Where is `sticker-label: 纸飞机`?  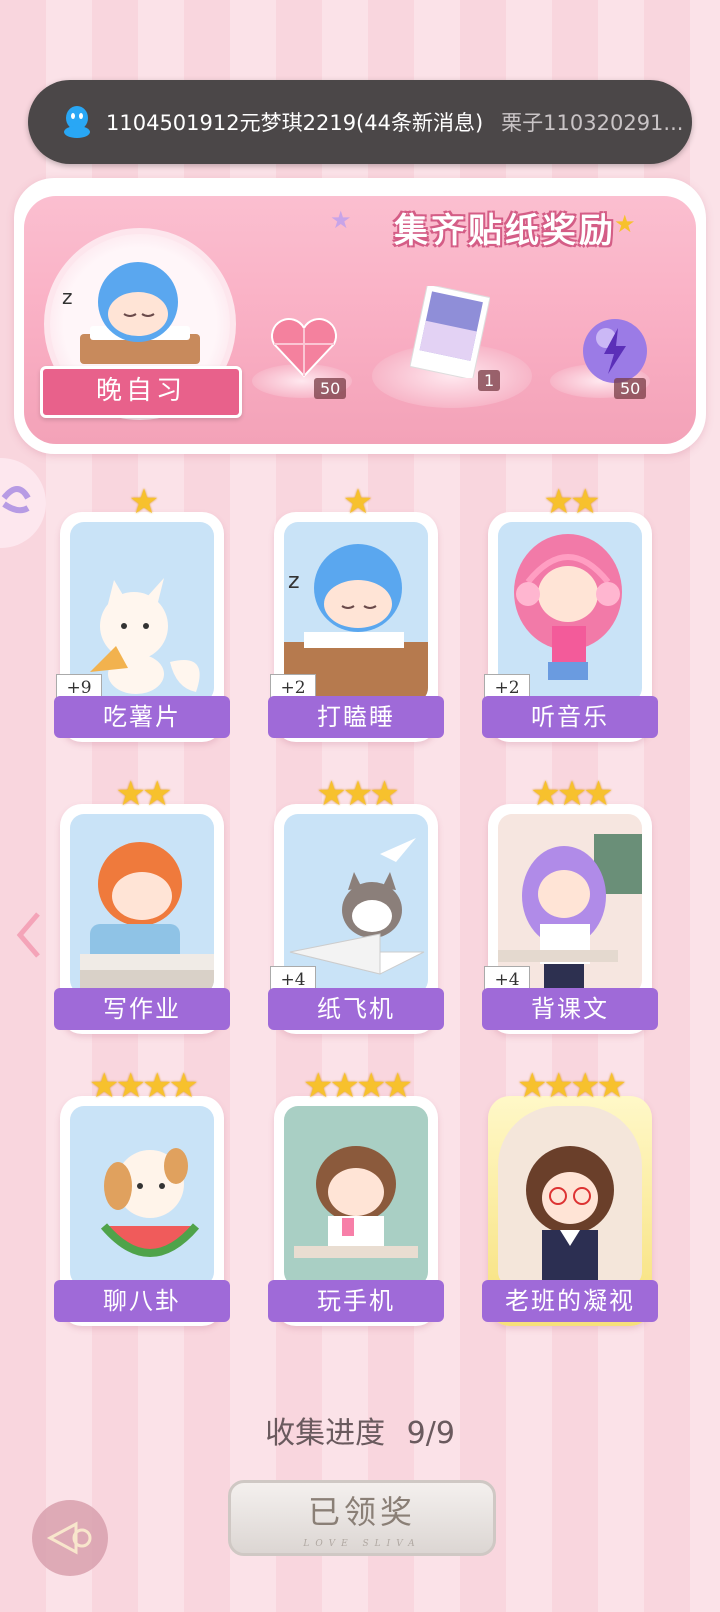
sticker-label: 纸飞机 is located at coordinates (356, 1009).